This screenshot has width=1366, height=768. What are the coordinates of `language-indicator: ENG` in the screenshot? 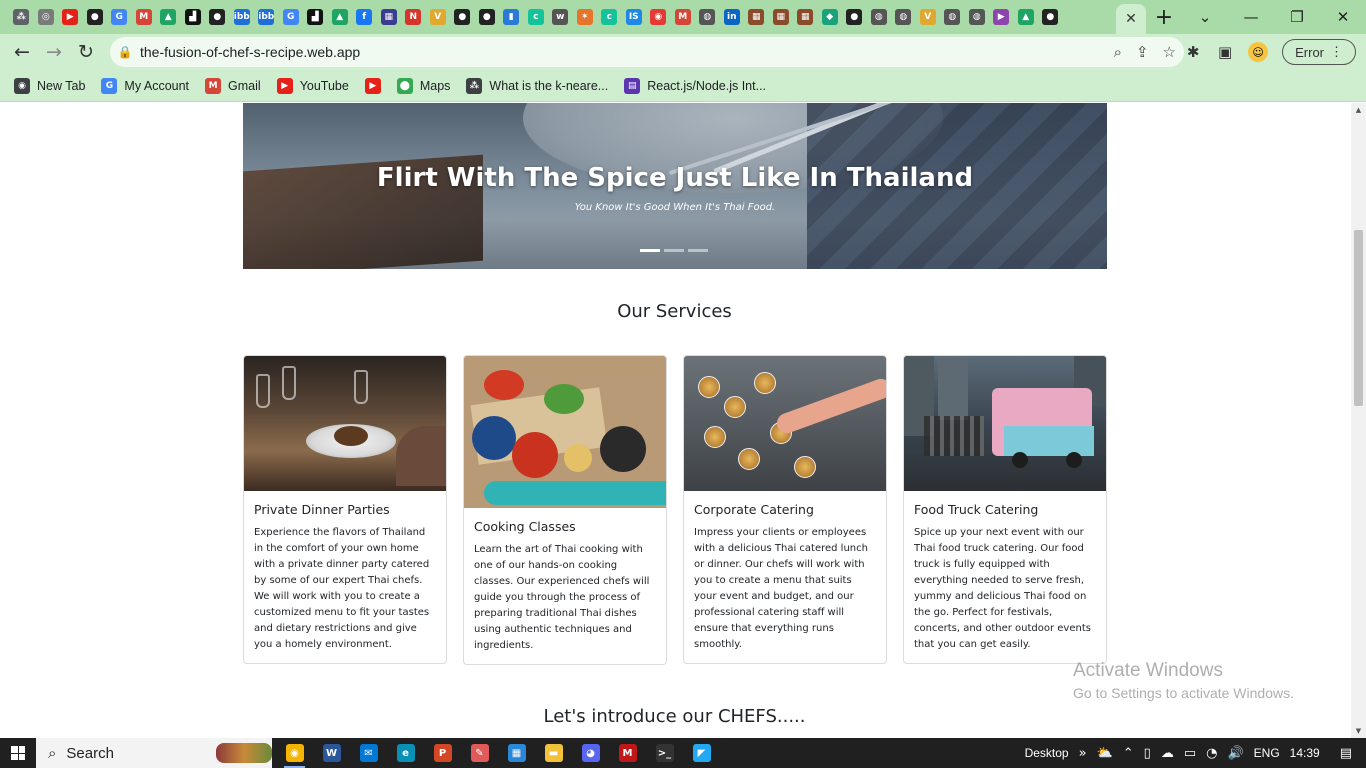 It's located at (1267, 753).